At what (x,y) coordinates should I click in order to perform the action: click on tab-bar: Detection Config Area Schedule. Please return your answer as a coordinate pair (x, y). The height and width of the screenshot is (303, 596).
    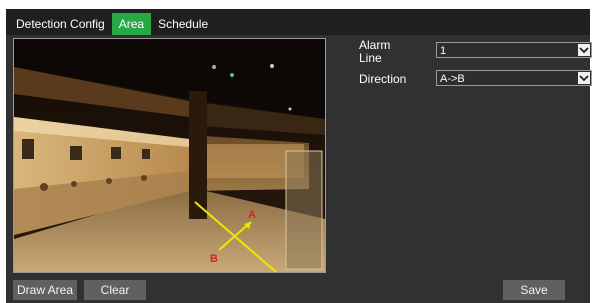
    Looking at the image, I should click on (298, 22).